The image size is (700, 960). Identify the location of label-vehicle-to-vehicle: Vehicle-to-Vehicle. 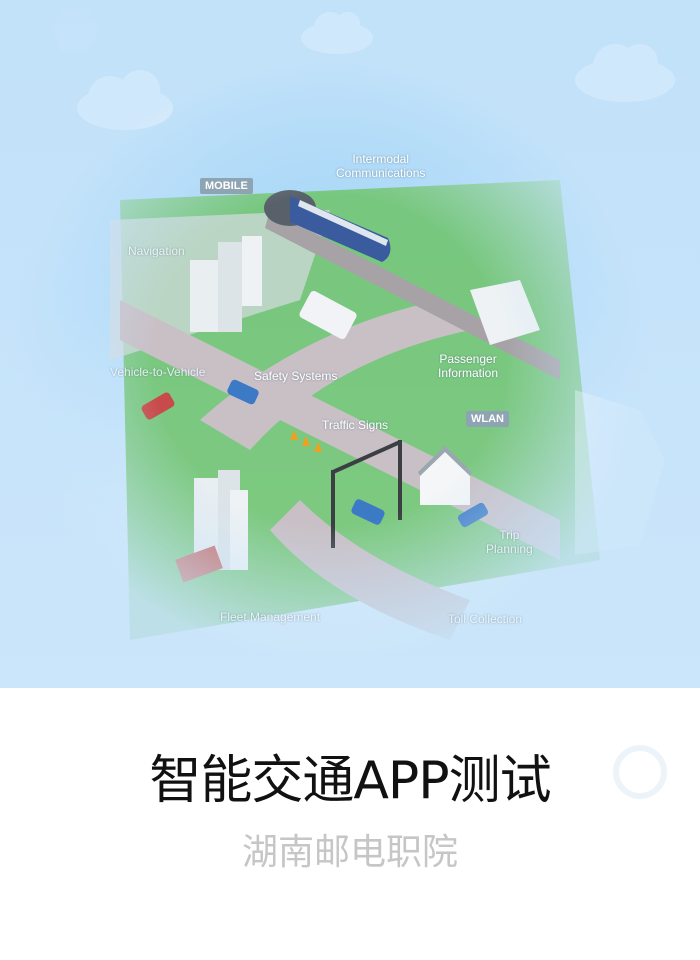
(158, 372).